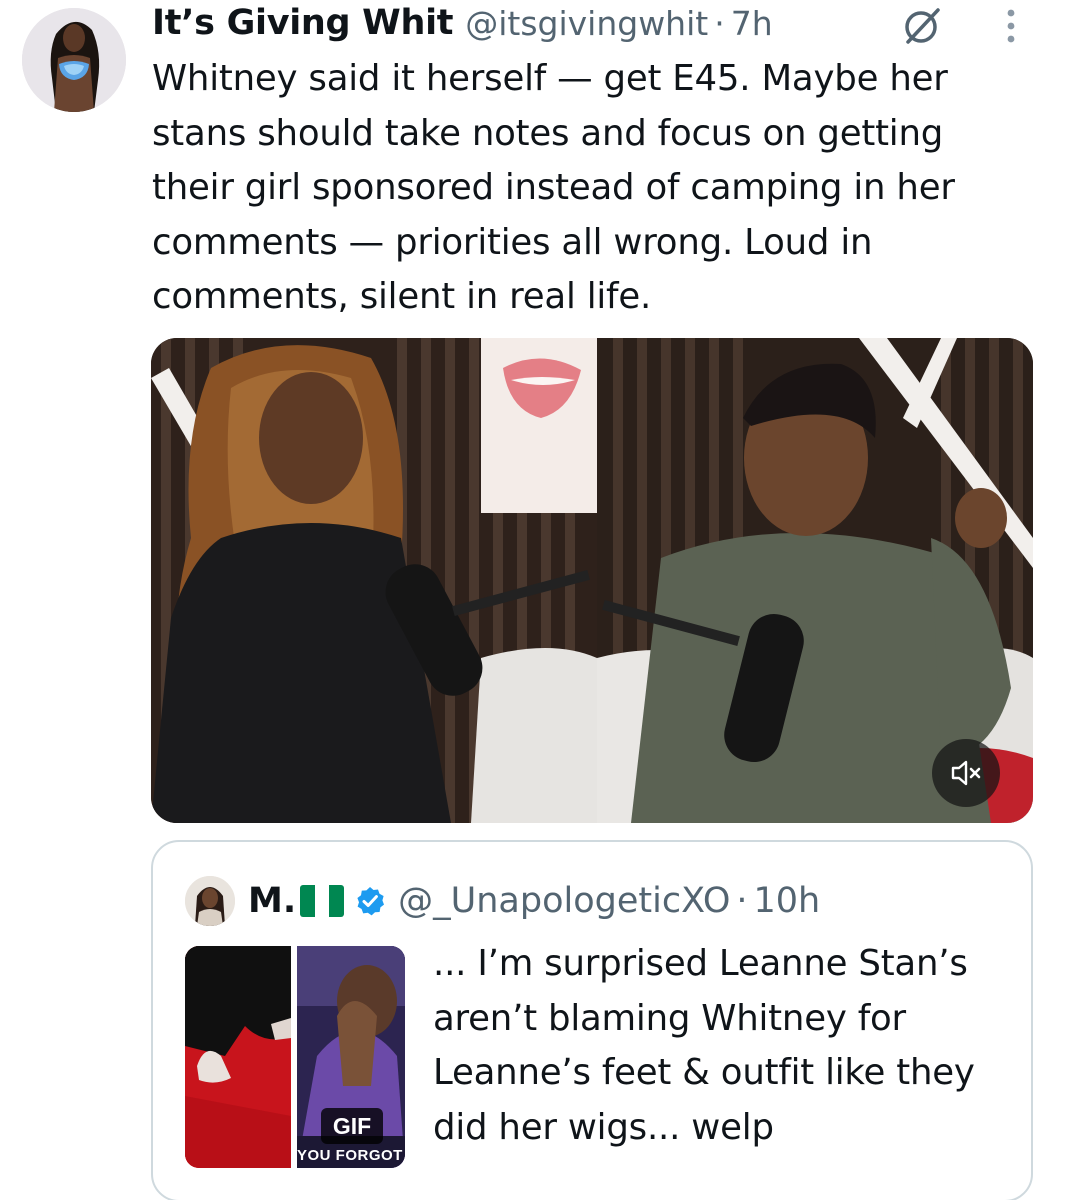  I want to click on mute-toggle-button, so click(966, 773).